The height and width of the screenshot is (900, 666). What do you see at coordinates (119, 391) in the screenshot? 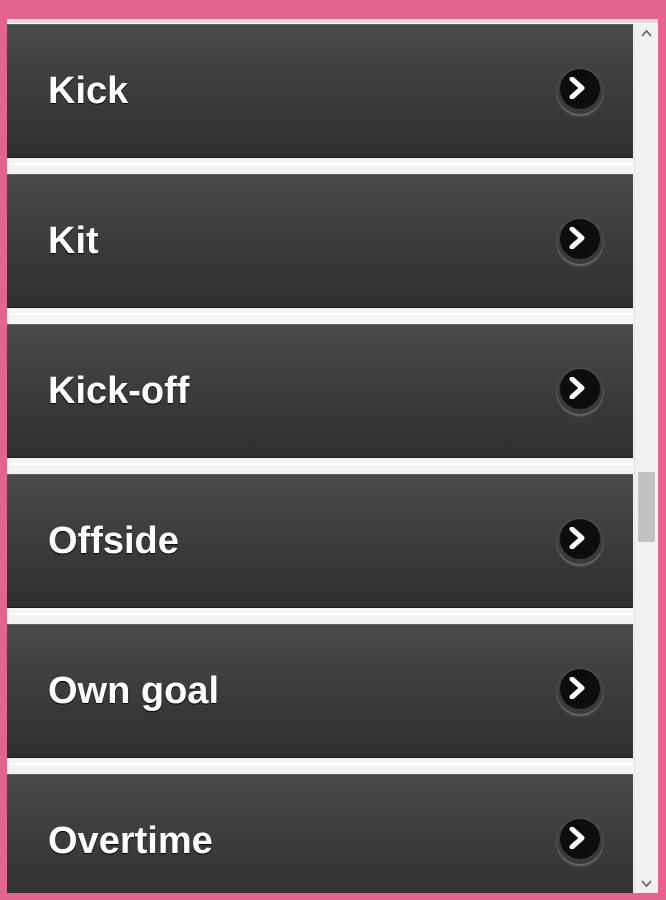
I see `list-item-label: Kick-off` at bounding box center [119, 391].